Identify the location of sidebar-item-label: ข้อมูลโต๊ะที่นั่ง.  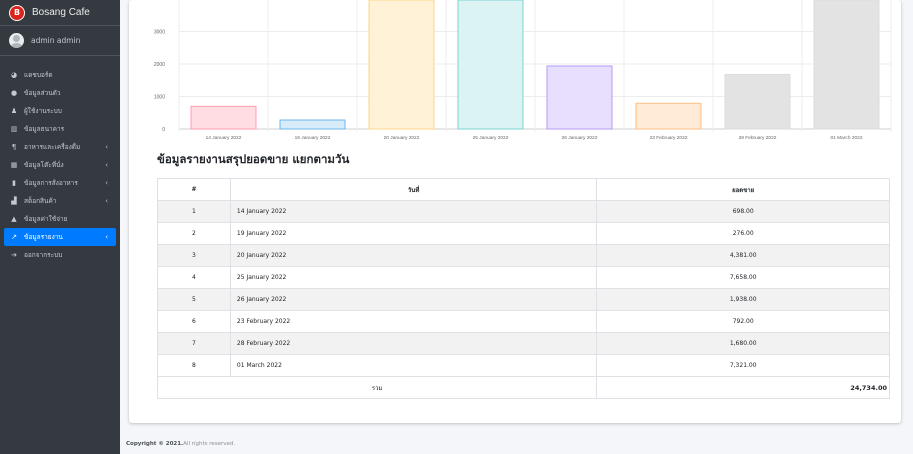
(44, 165).